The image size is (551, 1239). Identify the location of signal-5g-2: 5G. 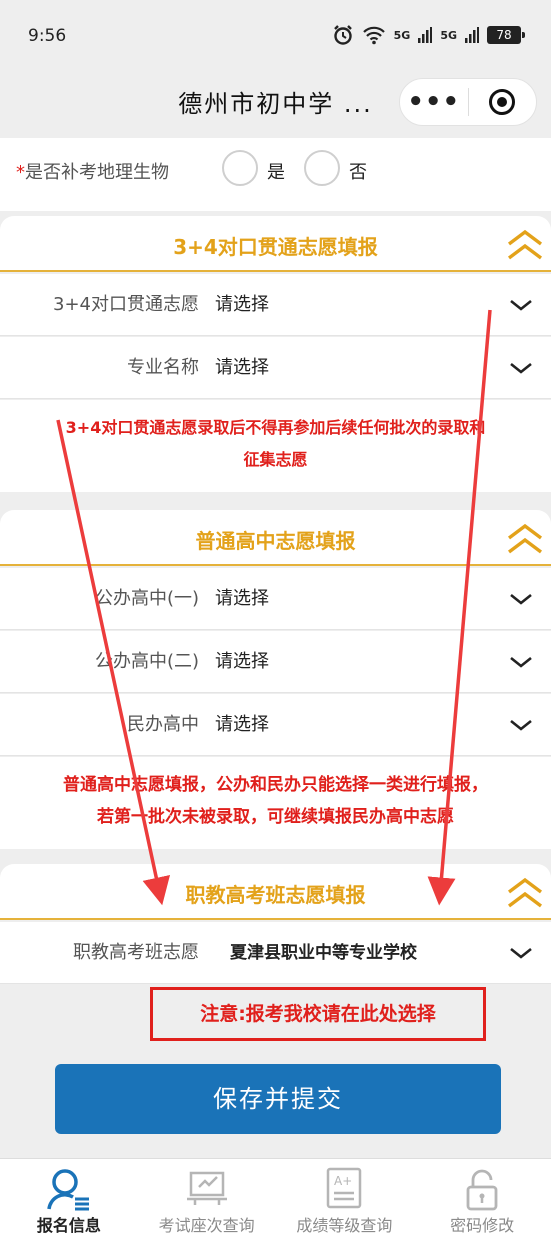
(448, 35).